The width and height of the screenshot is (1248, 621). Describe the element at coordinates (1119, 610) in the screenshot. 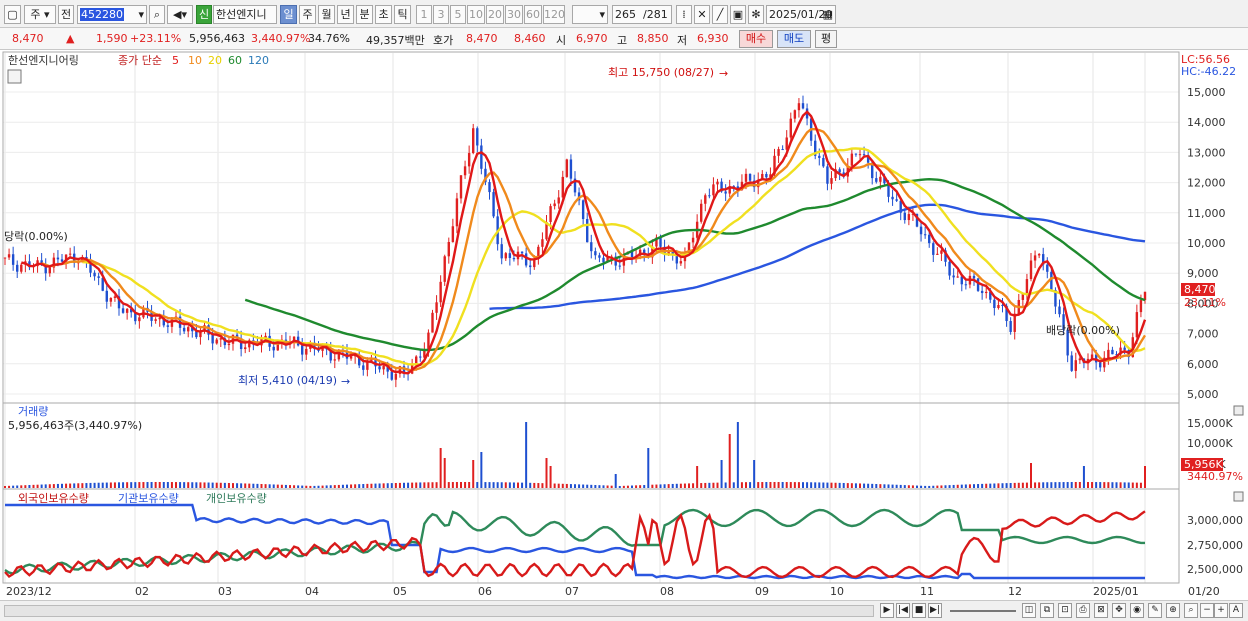

I see `pan-icon: ✥` at that location.